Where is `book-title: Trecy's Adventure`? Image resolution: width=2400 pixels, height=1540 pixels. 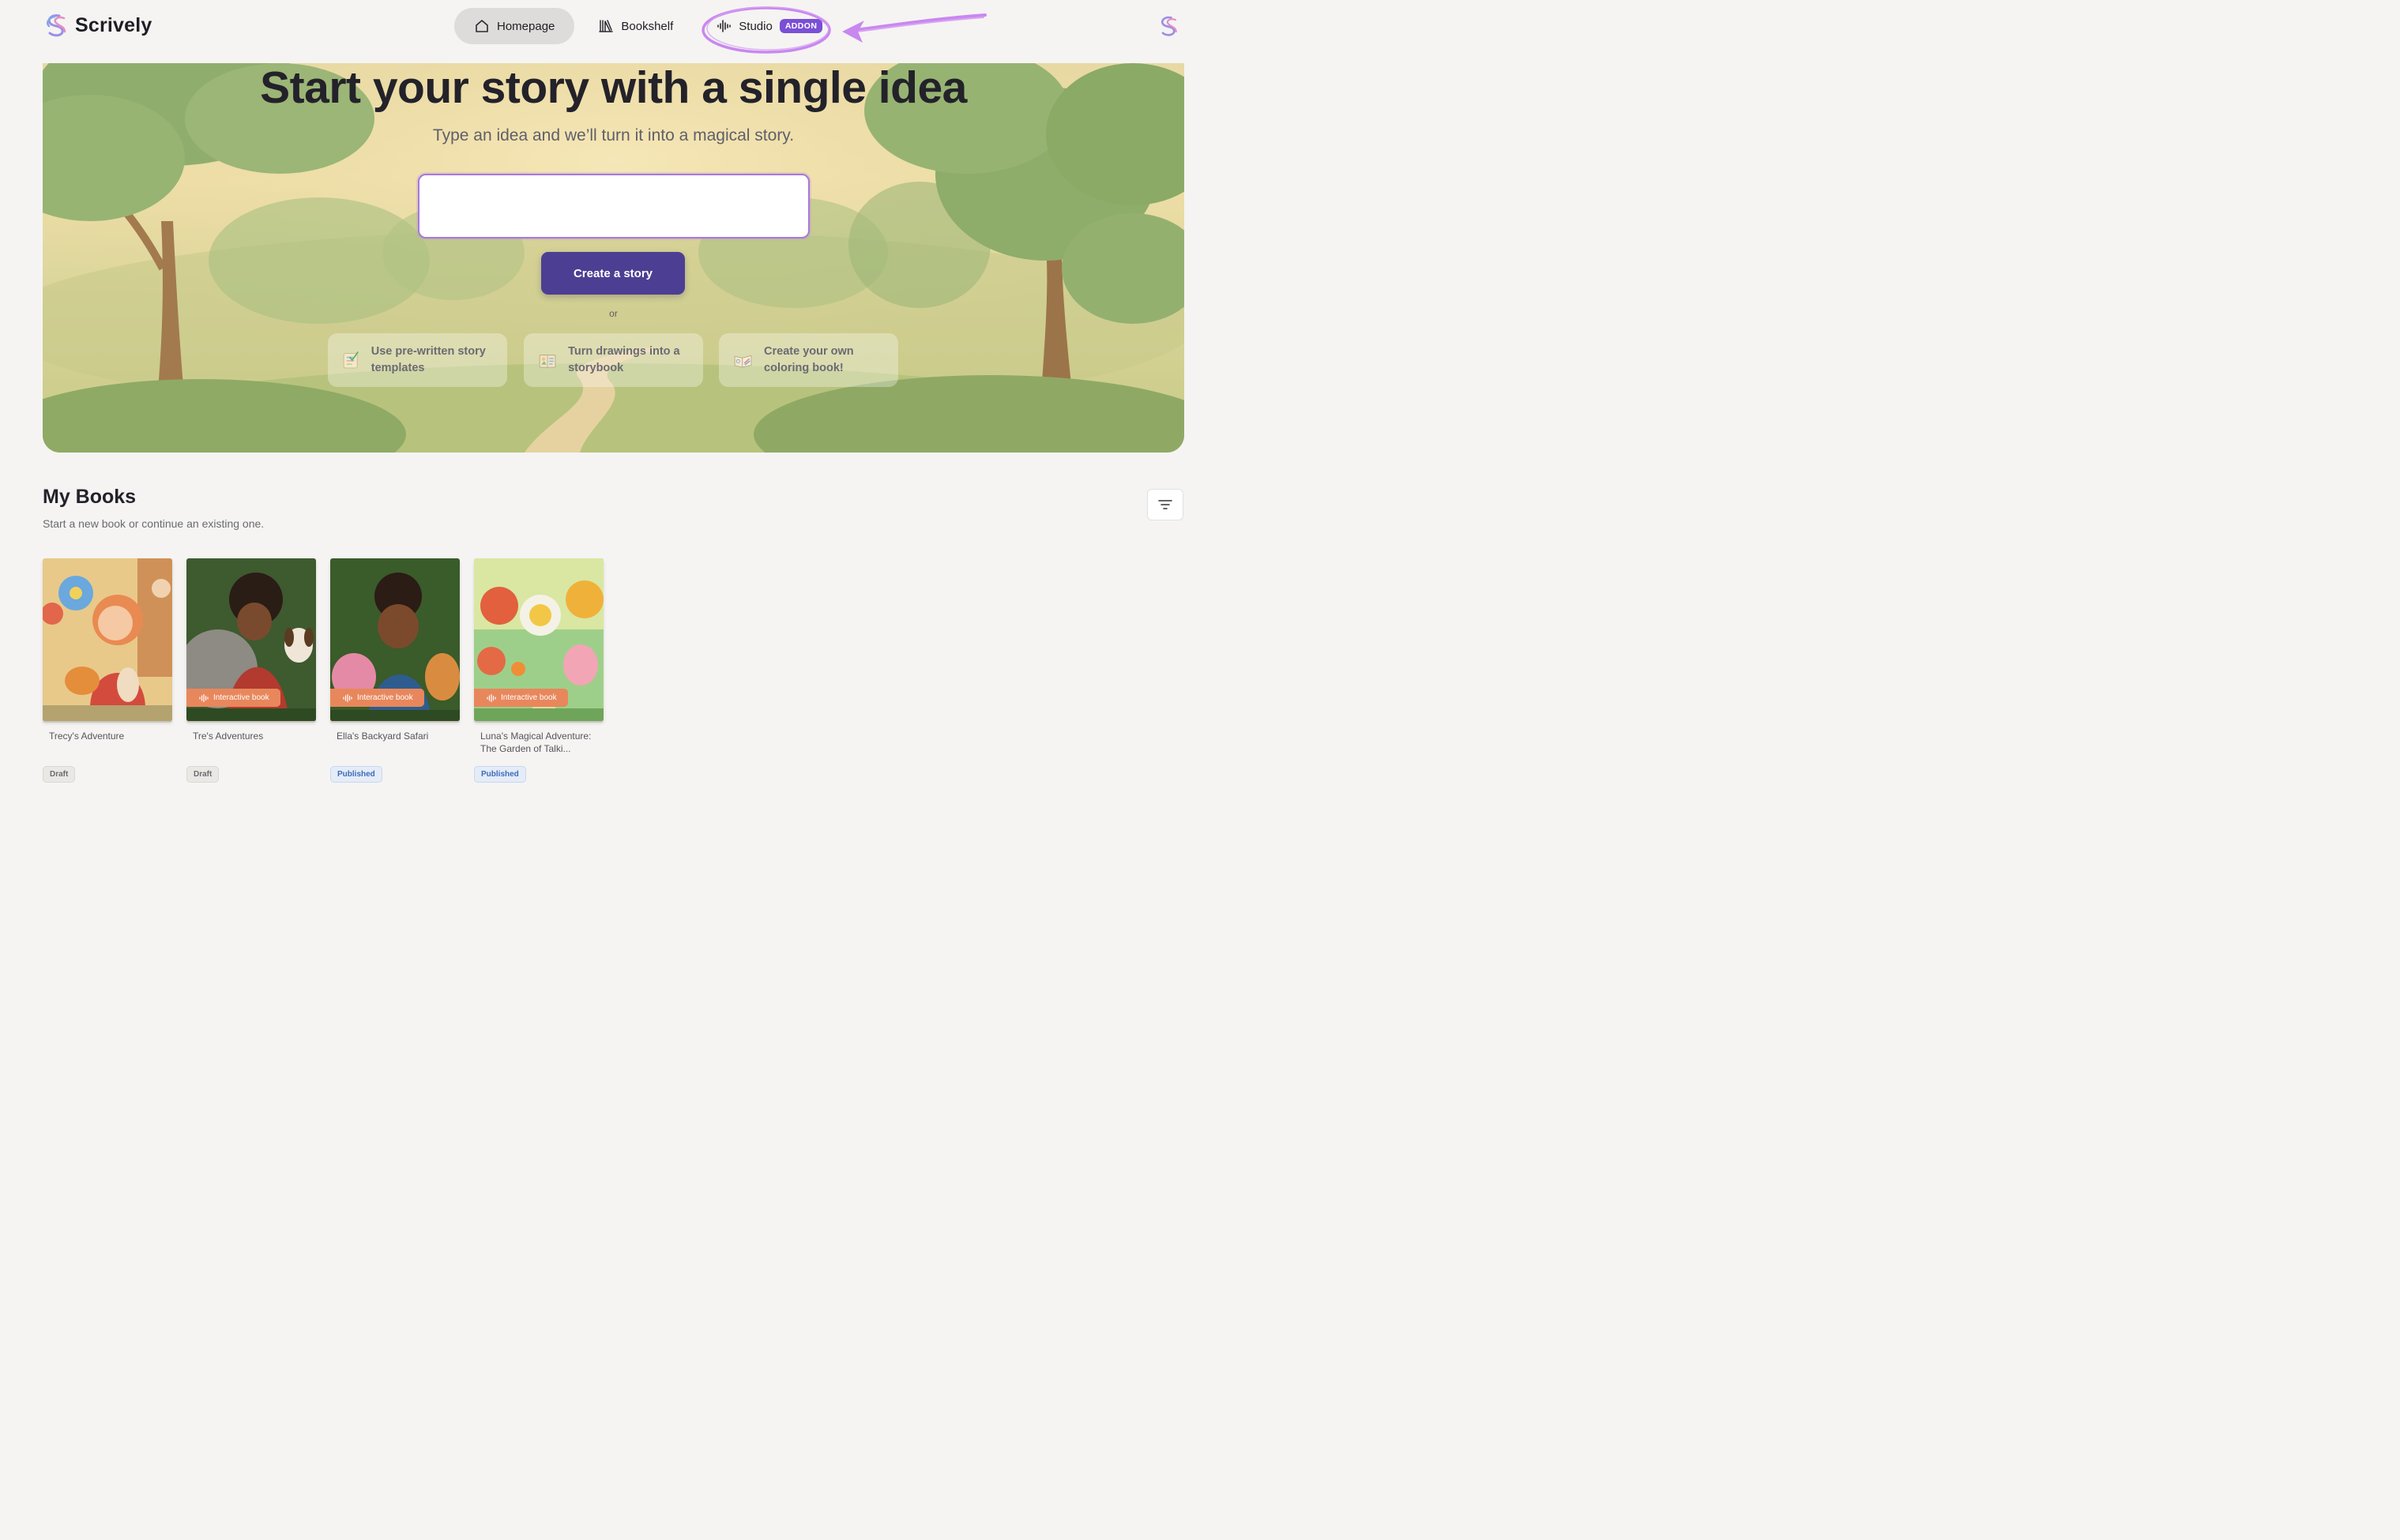
book-title: Trecy's Adventure is located at coordinates (87, 736).